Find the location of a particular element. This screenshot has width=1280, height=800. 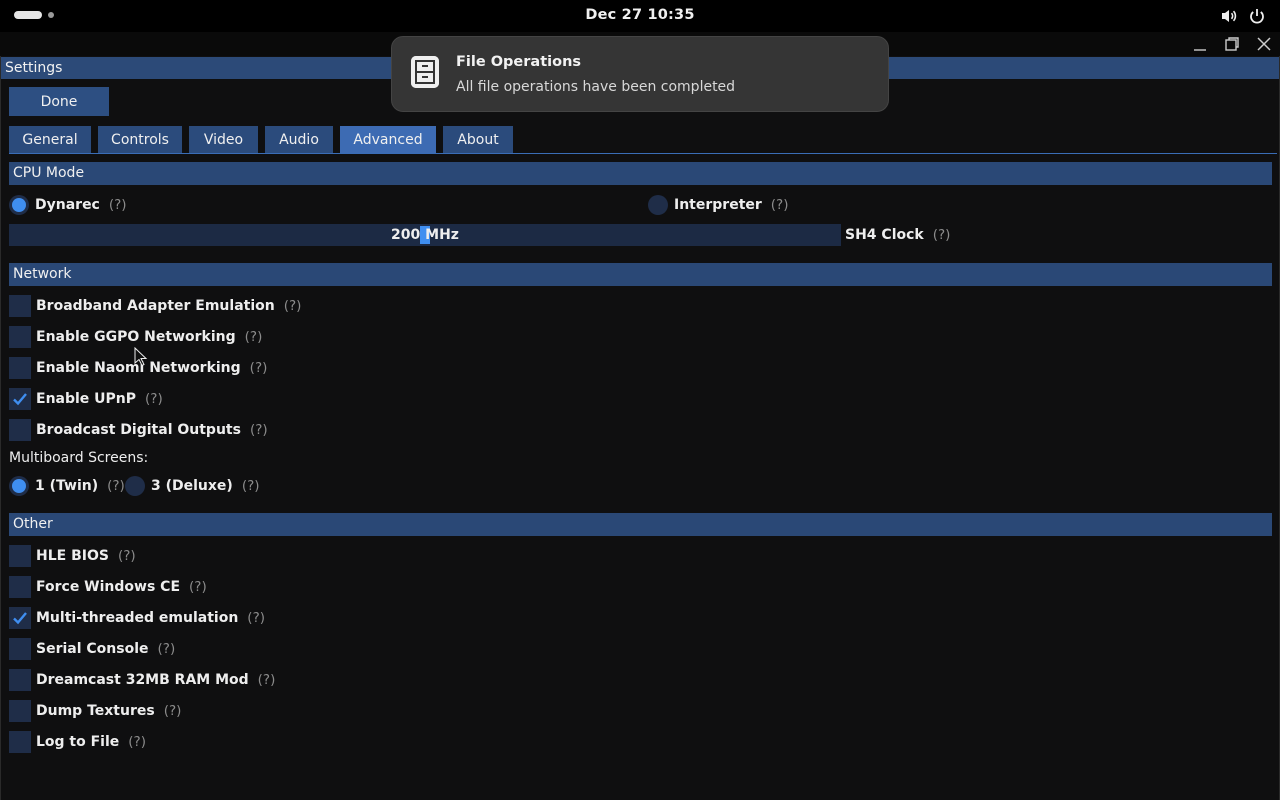

radio-label: Interpreter is located at coordinates (718, 205).